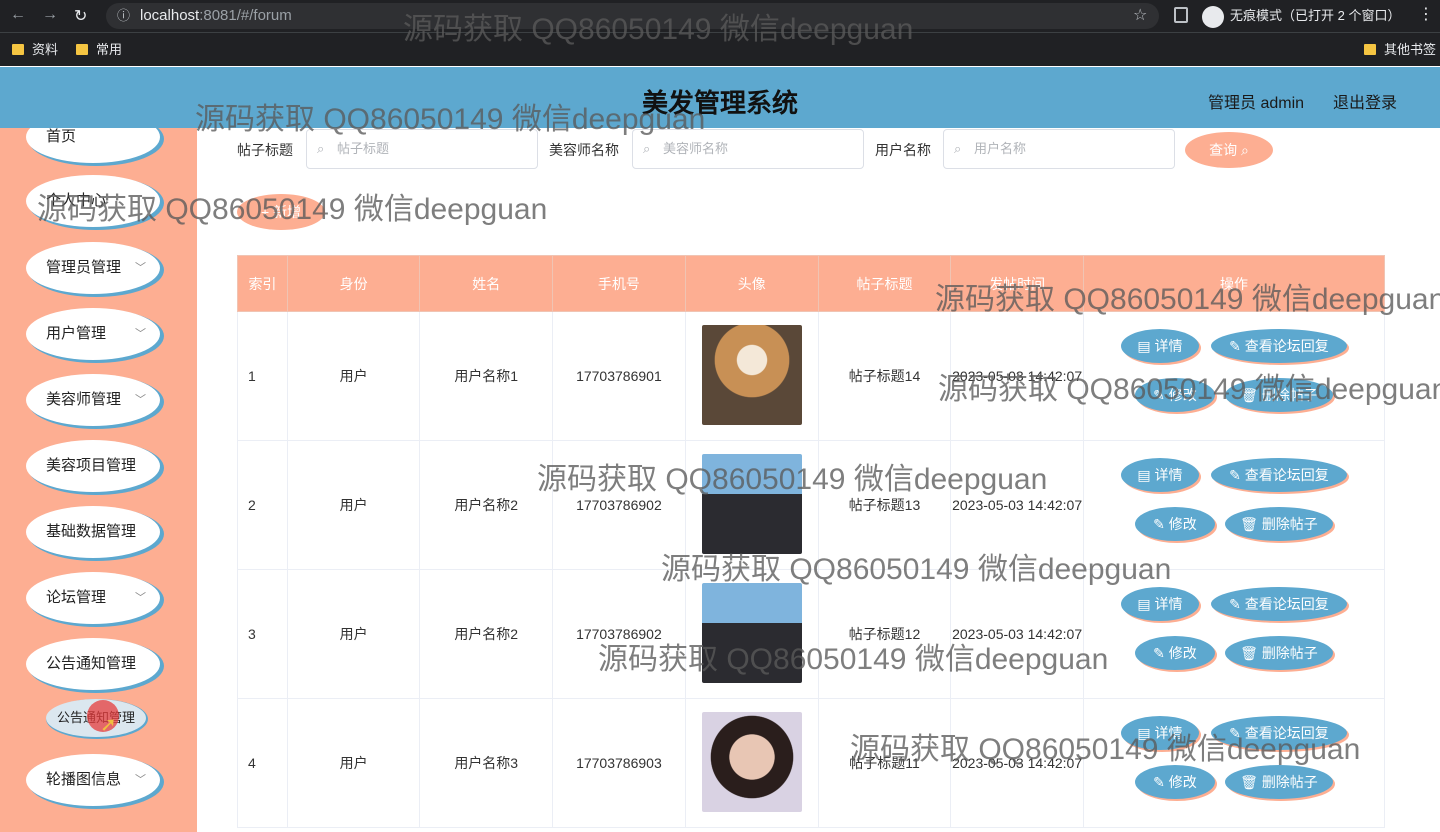 The image size is (1440, 832). What do you see at coordinates (1234, 763) in the screenshot?
I see `cell-actions: ▤ 详情 ✎ 查看论坛回复 ✎ 修改 🗑 删除帖子` at bounding box center [1234, 763].